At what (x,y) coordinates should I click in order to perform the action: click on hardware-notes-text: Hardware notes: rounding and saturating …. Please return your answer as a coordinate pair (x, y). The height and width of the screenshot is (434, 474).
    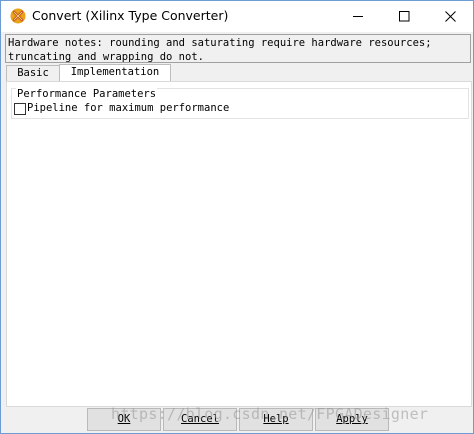
    Looking at the image, I should click on (223, 50).